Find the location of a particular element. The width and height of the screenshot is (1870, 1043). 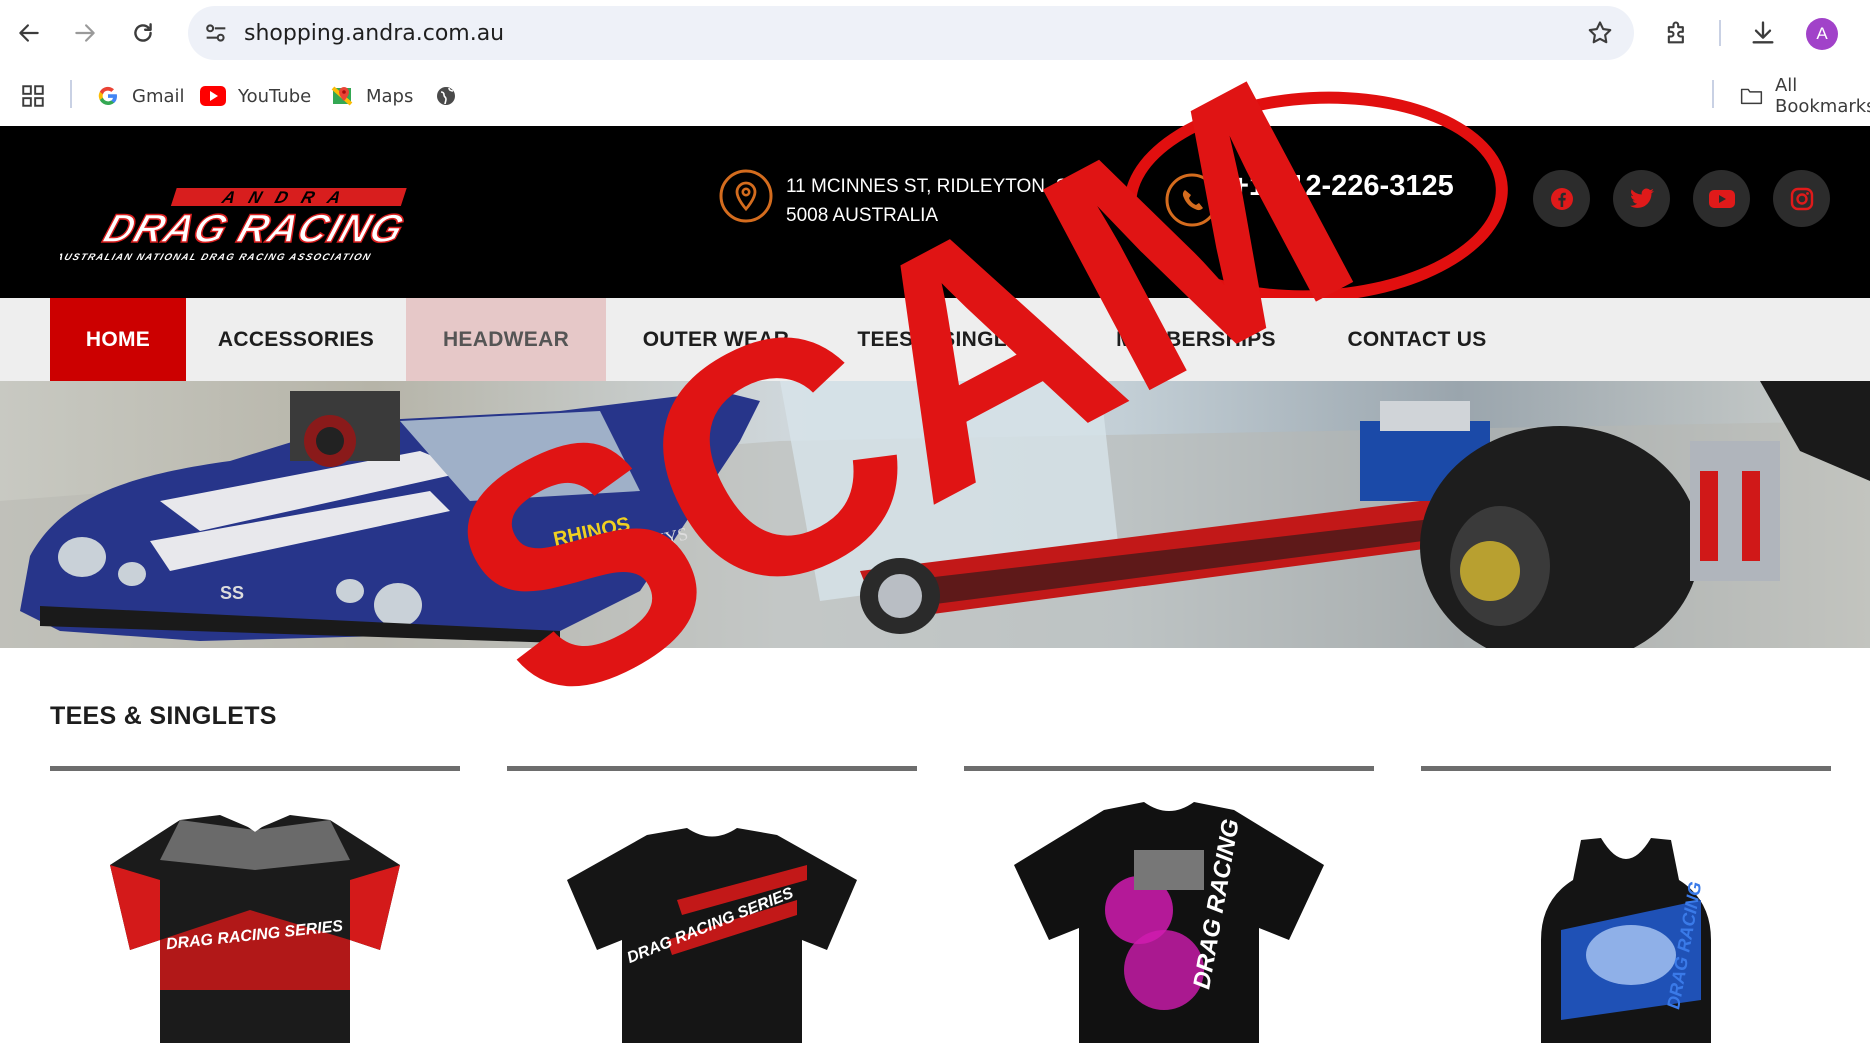

bookmarks-divider-right is located at coordinates (1713, 94).